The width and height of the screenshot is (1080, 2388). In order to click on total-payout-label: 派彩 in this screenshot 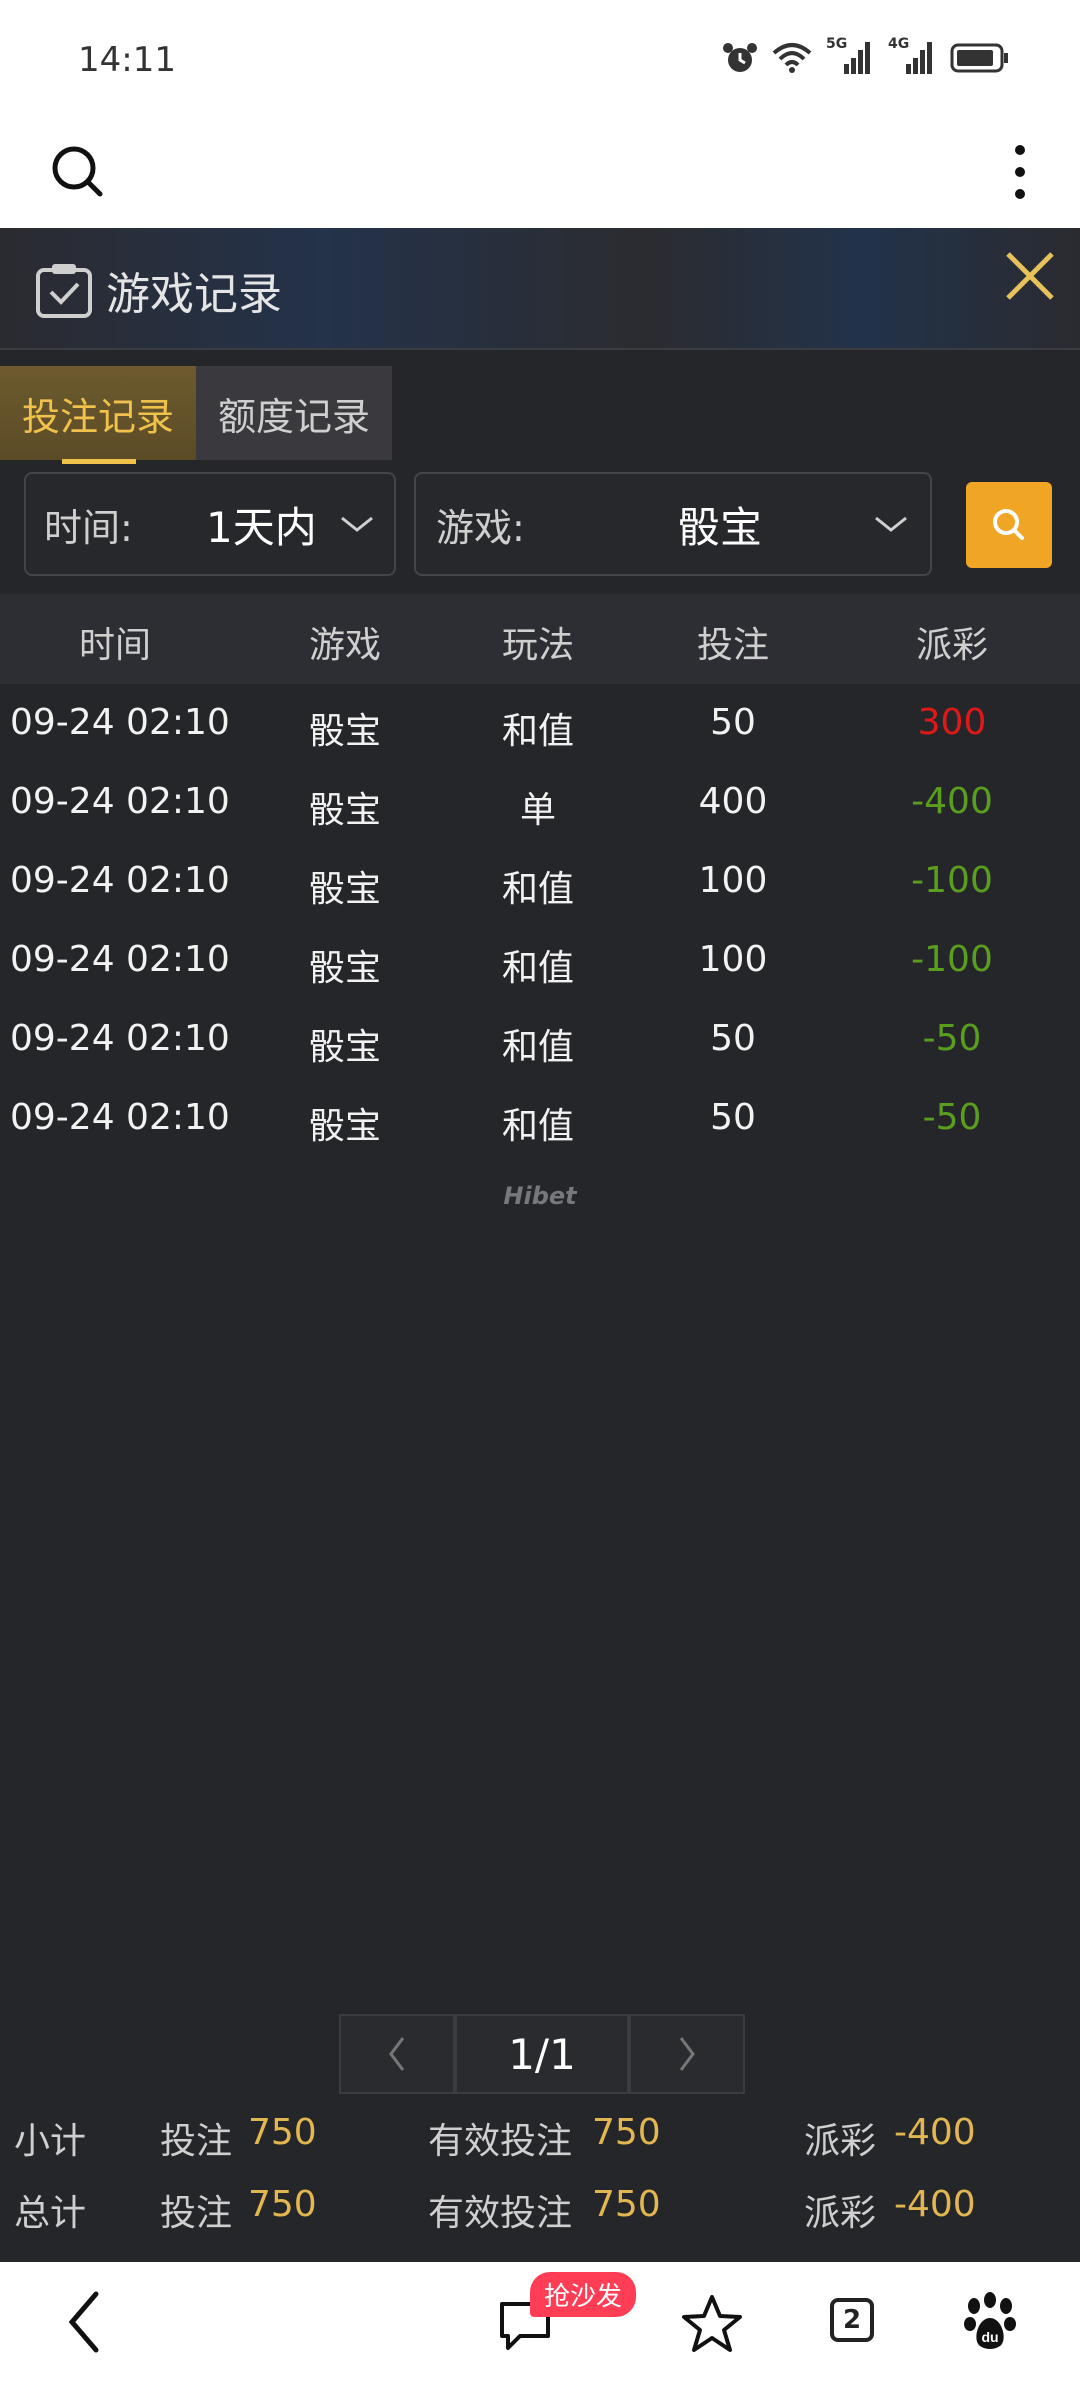, I will do `click(840, 2213)`.